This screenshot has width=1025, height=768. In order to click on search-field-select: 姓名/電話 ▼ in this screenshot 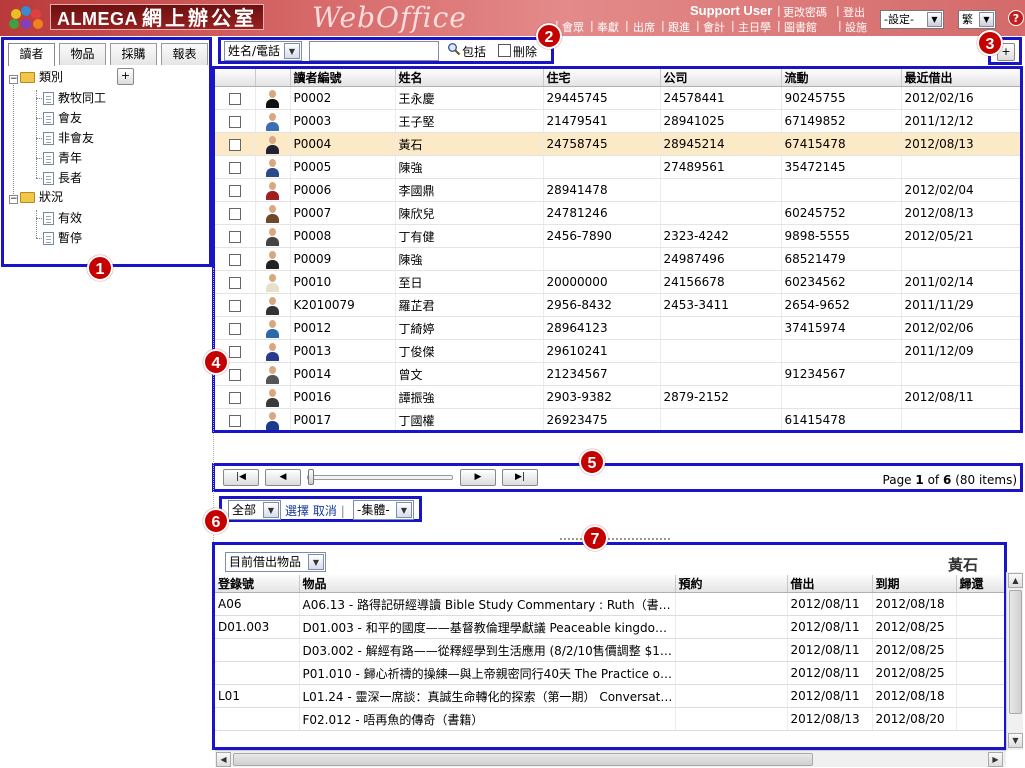, I will do `click(263, 51)`.